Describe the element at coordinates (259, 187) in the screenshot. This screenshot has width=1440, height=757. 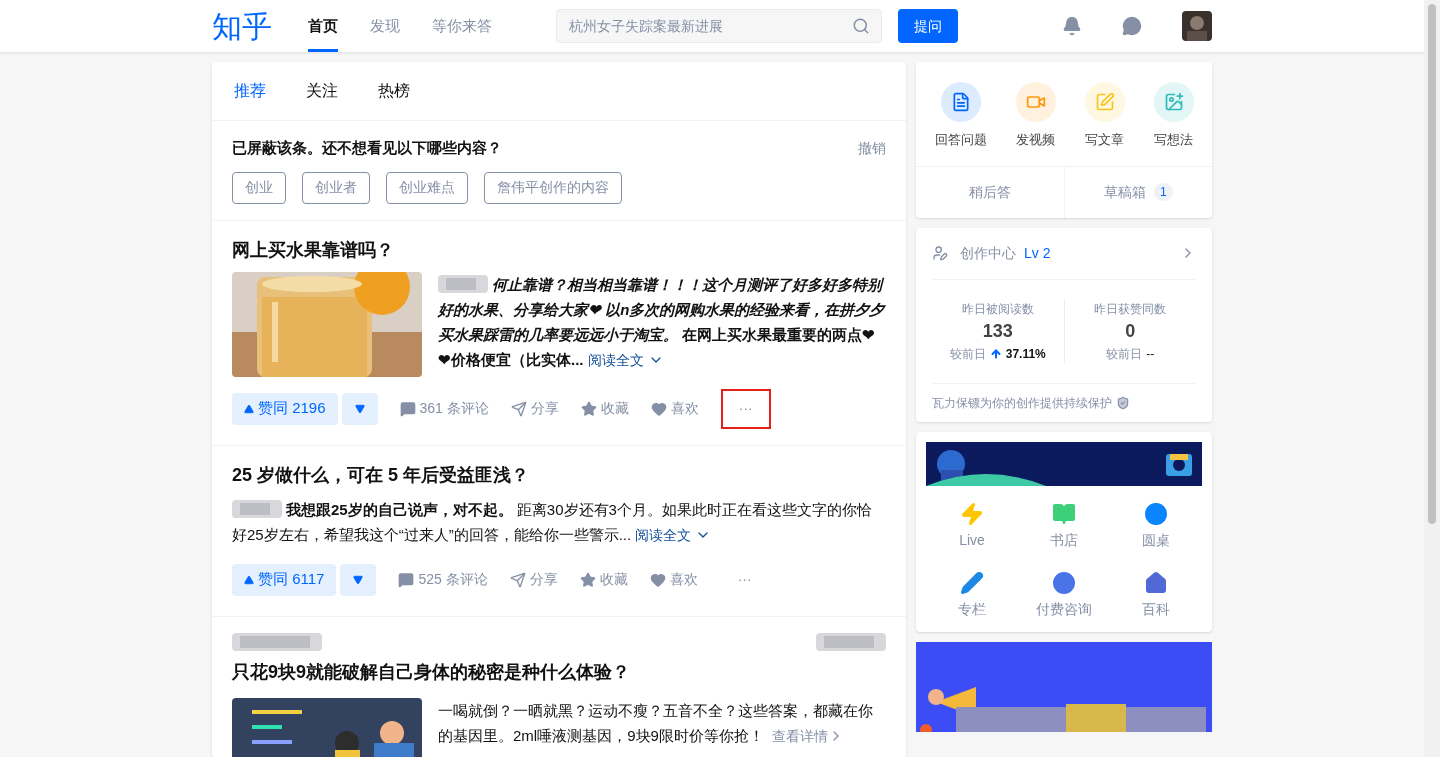
I see `topic-tag: 创业` at that location.